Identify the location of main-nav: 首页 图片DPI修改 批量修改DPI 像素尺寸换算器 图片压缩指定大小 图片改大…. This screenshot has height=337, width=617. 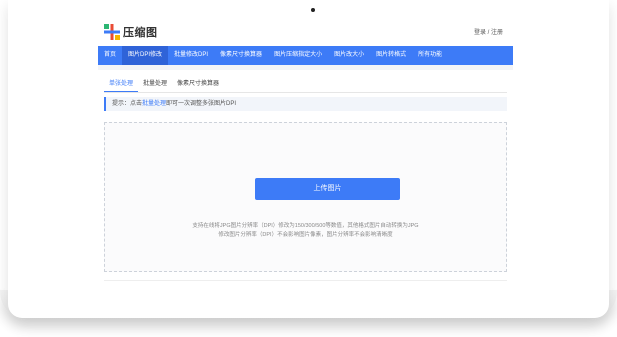
(305, 55).